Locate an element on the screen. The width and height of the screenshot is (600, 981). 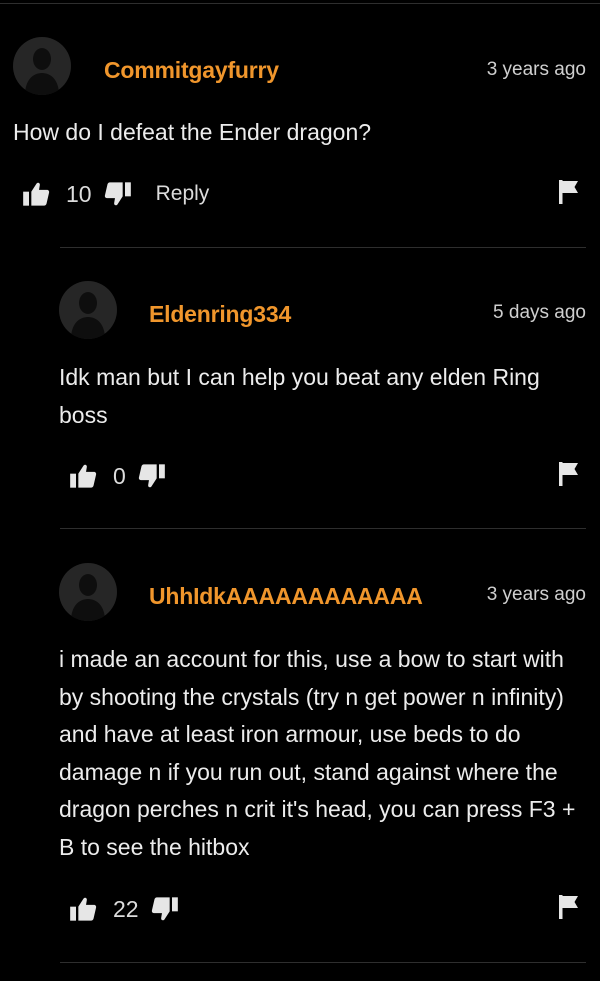
like-count: 0 is located at coordinates (119, 475).